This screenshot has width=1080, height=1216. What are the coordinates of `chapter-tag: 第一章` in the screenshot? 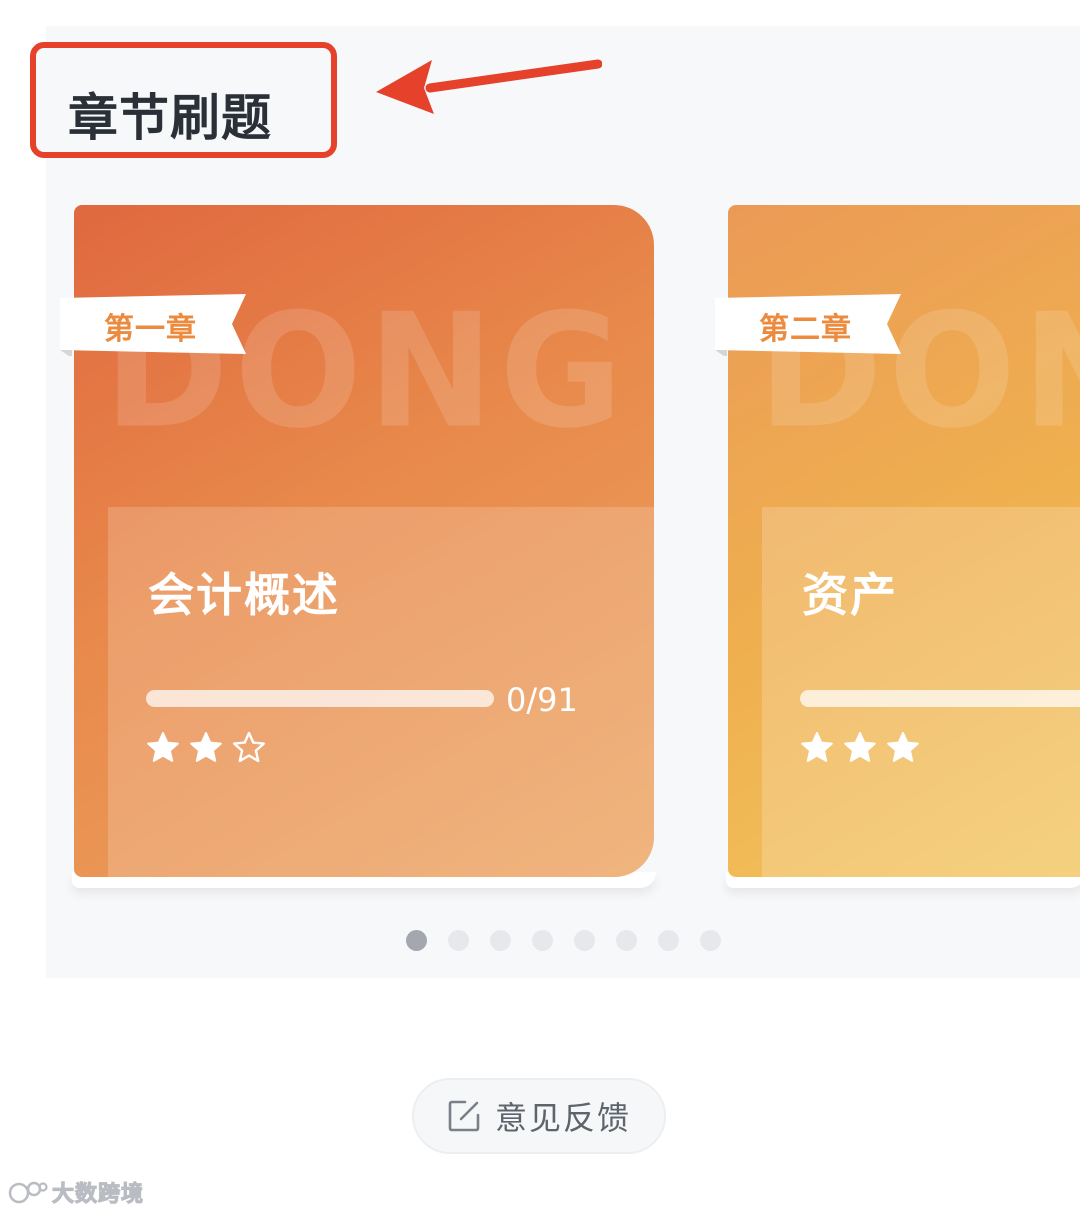 It's located at (150, 329).